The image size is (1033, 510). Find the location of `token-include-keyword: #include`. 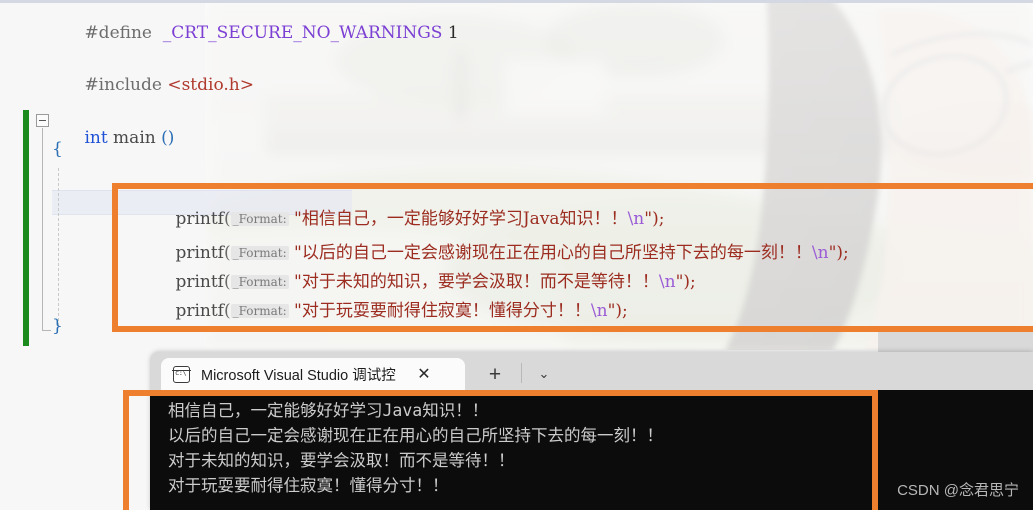

token-include-keyword: #include is located at coordinates (123, 85).